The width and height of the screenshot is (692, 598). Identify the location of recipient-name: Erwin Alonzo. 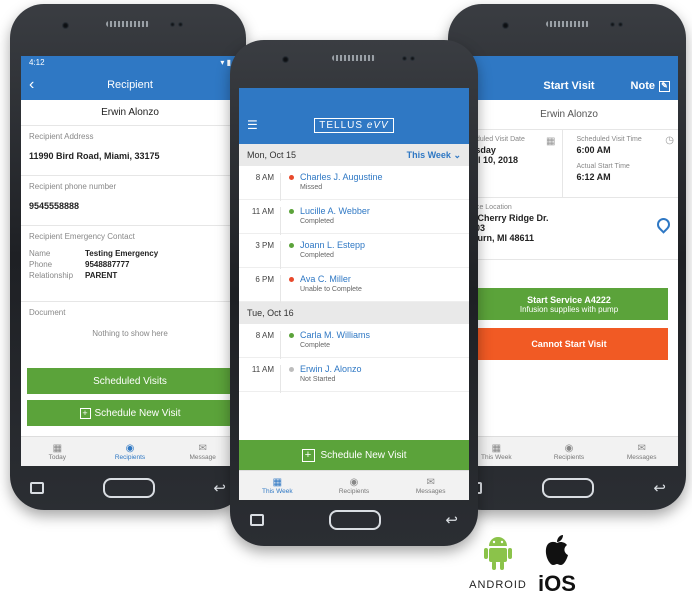
(130, 113).